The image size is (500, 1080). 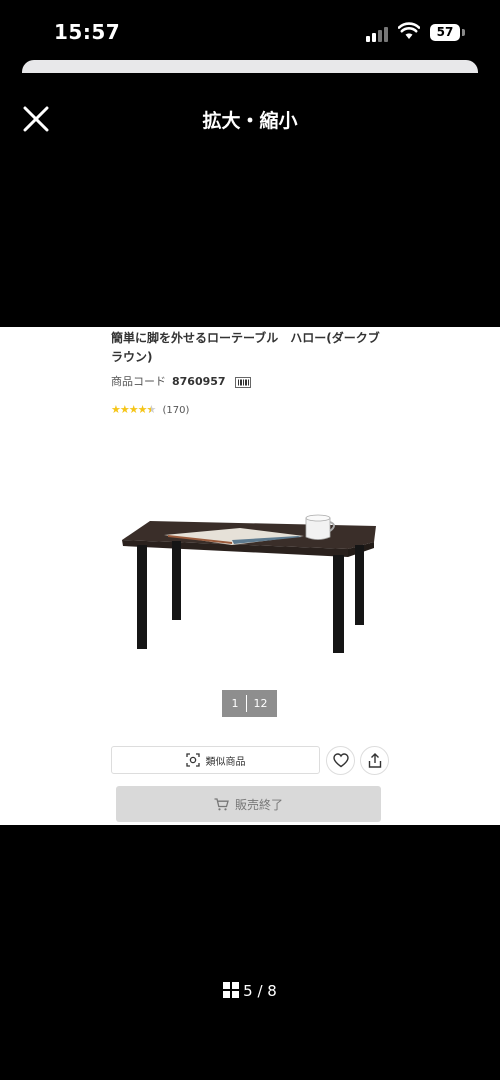 I want to click on battery-icon: 57, so click(x=445, y=32).